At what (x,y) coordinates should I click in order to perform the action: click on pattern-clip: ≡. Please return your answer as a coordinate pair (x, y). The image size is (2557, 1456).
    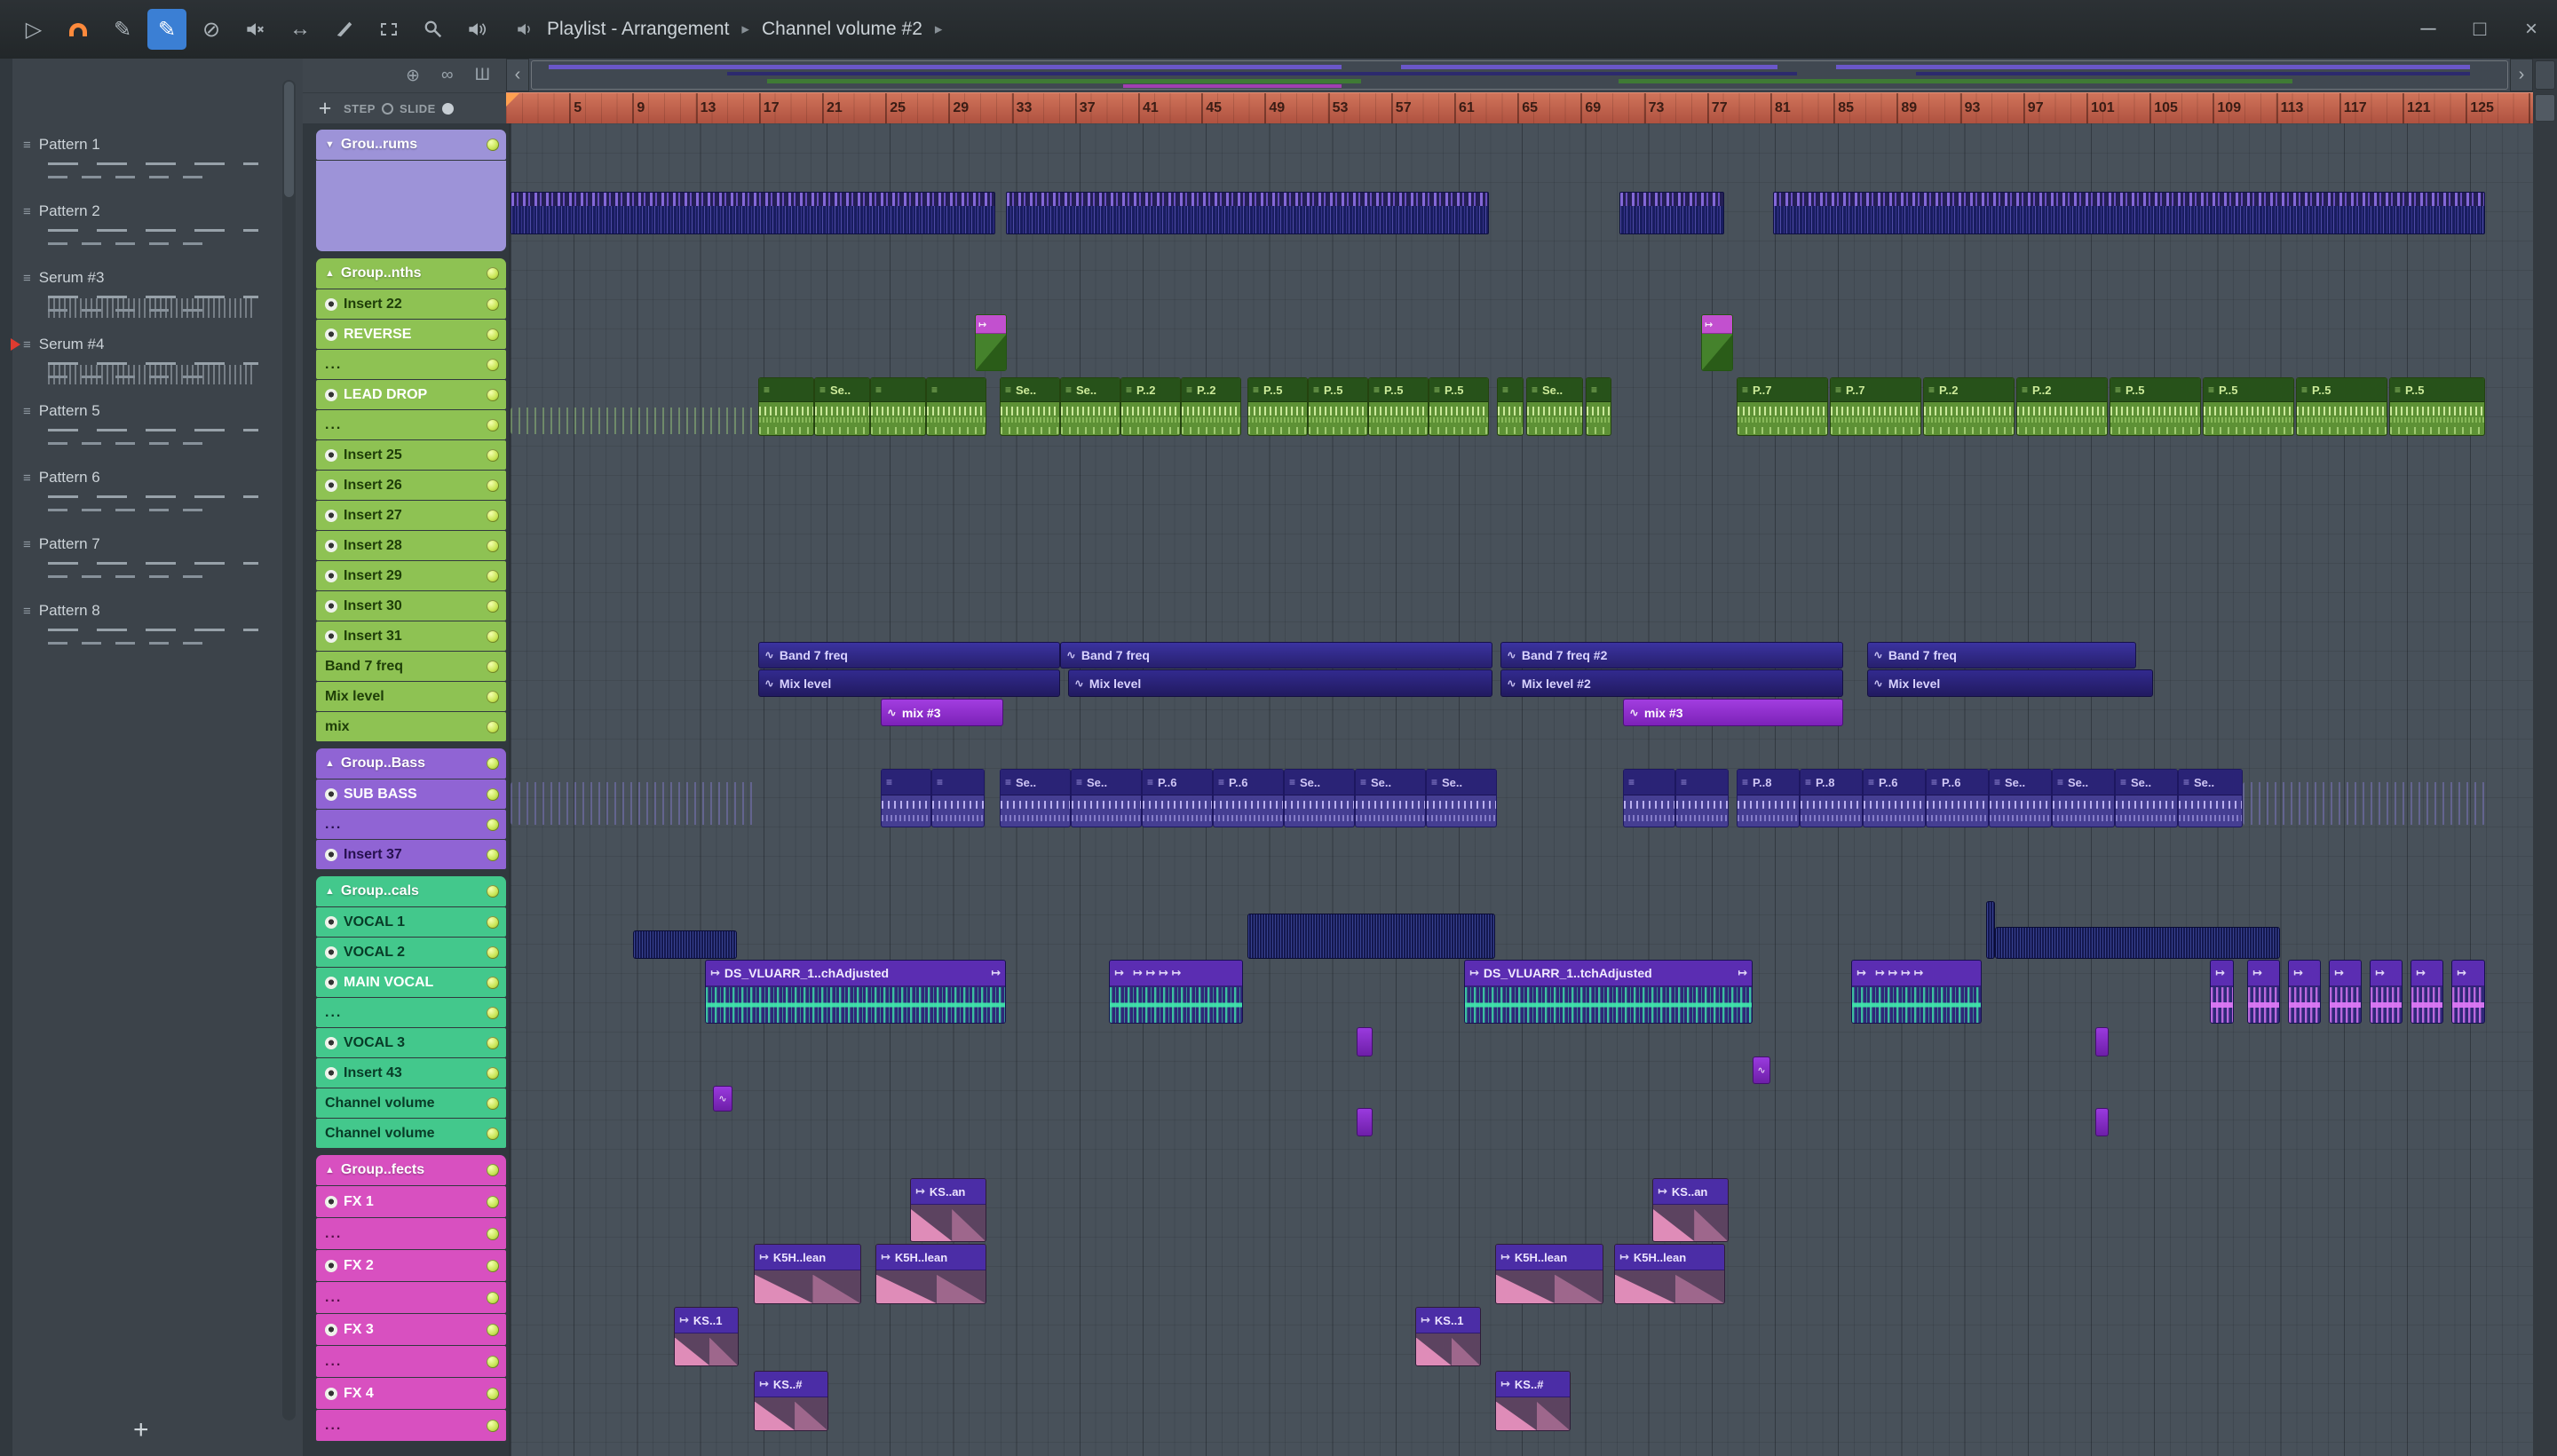
    Looking at the image, I should click on (786, 406).